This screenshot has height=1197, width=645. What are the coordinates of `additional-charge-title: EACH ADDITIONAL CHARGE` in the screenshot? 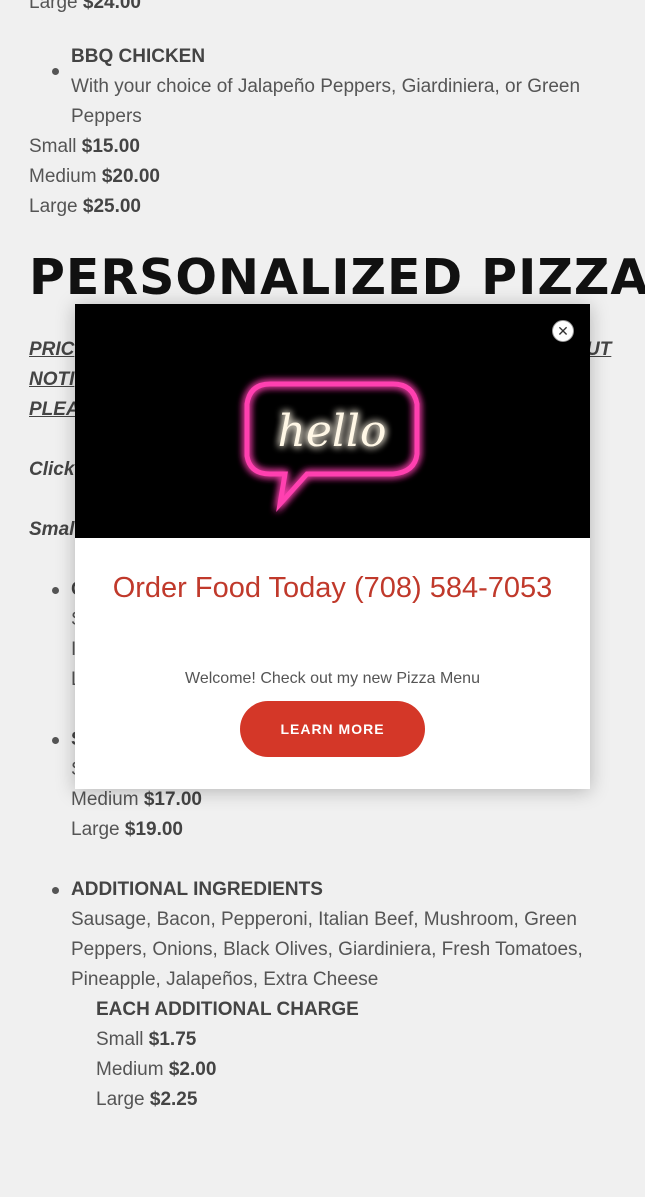 It's located at (227, 1009).